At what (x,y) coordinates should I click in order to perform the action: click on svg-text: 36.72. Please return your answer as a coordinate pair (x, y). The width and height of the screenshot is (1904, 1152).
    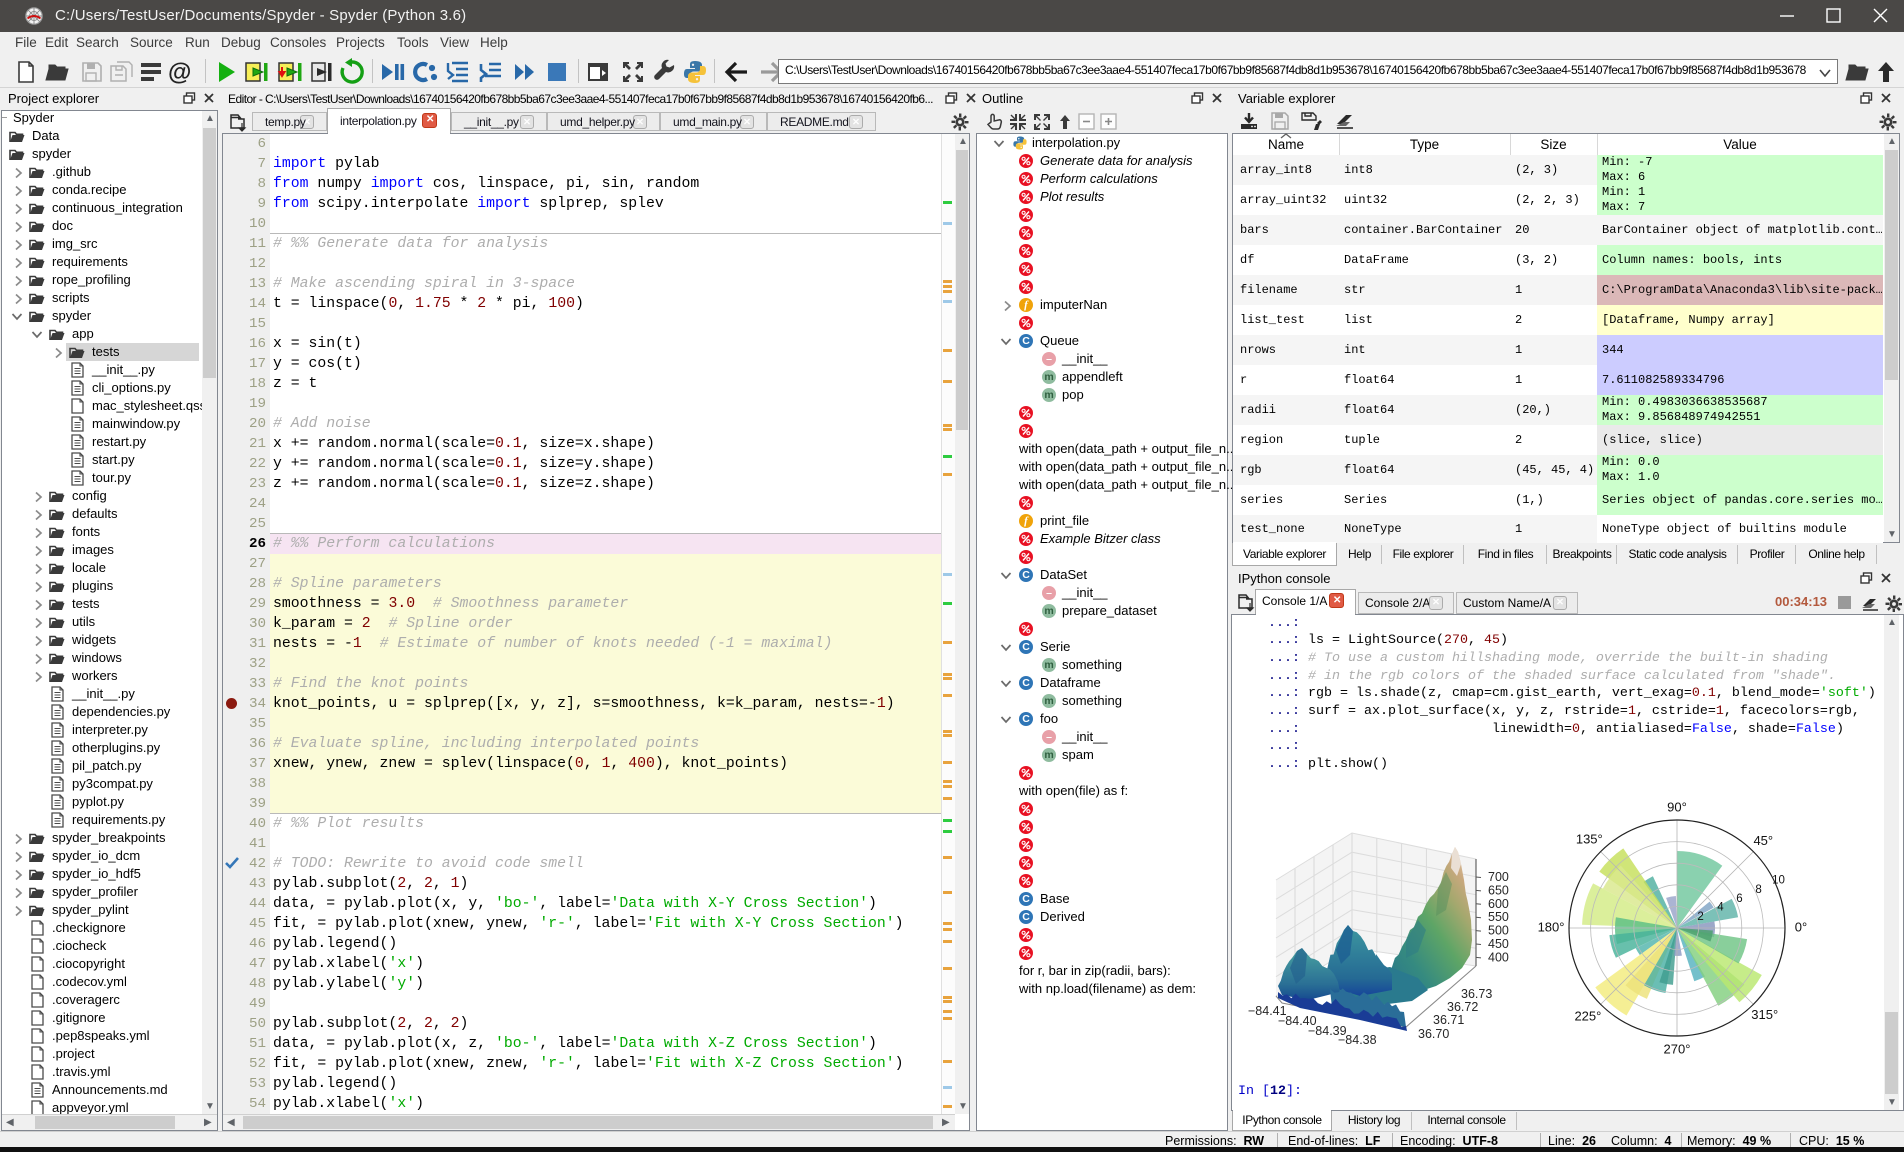
    Looking at the image, I should click on (1462, 1007).